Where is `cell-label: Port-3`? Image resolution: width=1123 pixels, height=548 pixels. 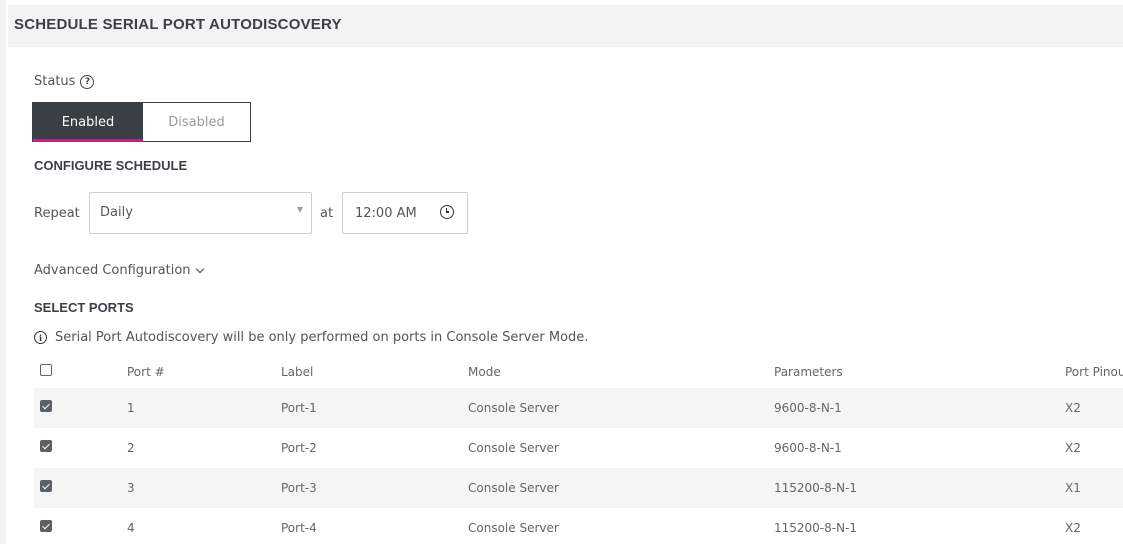 cell-label: Port-3 is located at coordinates (299, 488).